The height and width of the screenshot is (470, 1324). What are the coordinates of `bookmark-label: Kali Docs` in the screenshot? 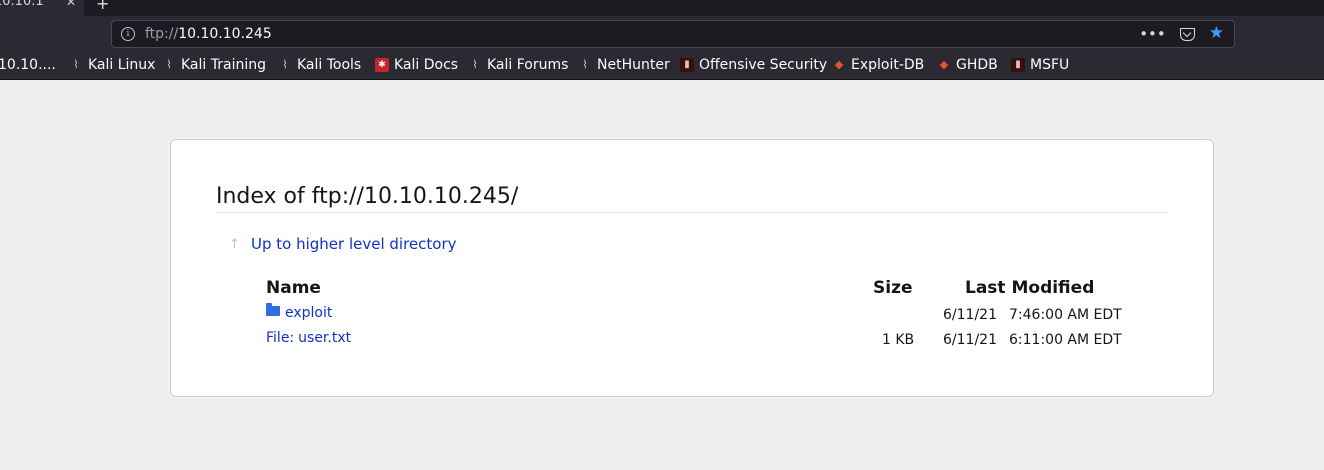 It's located at (426, 65).